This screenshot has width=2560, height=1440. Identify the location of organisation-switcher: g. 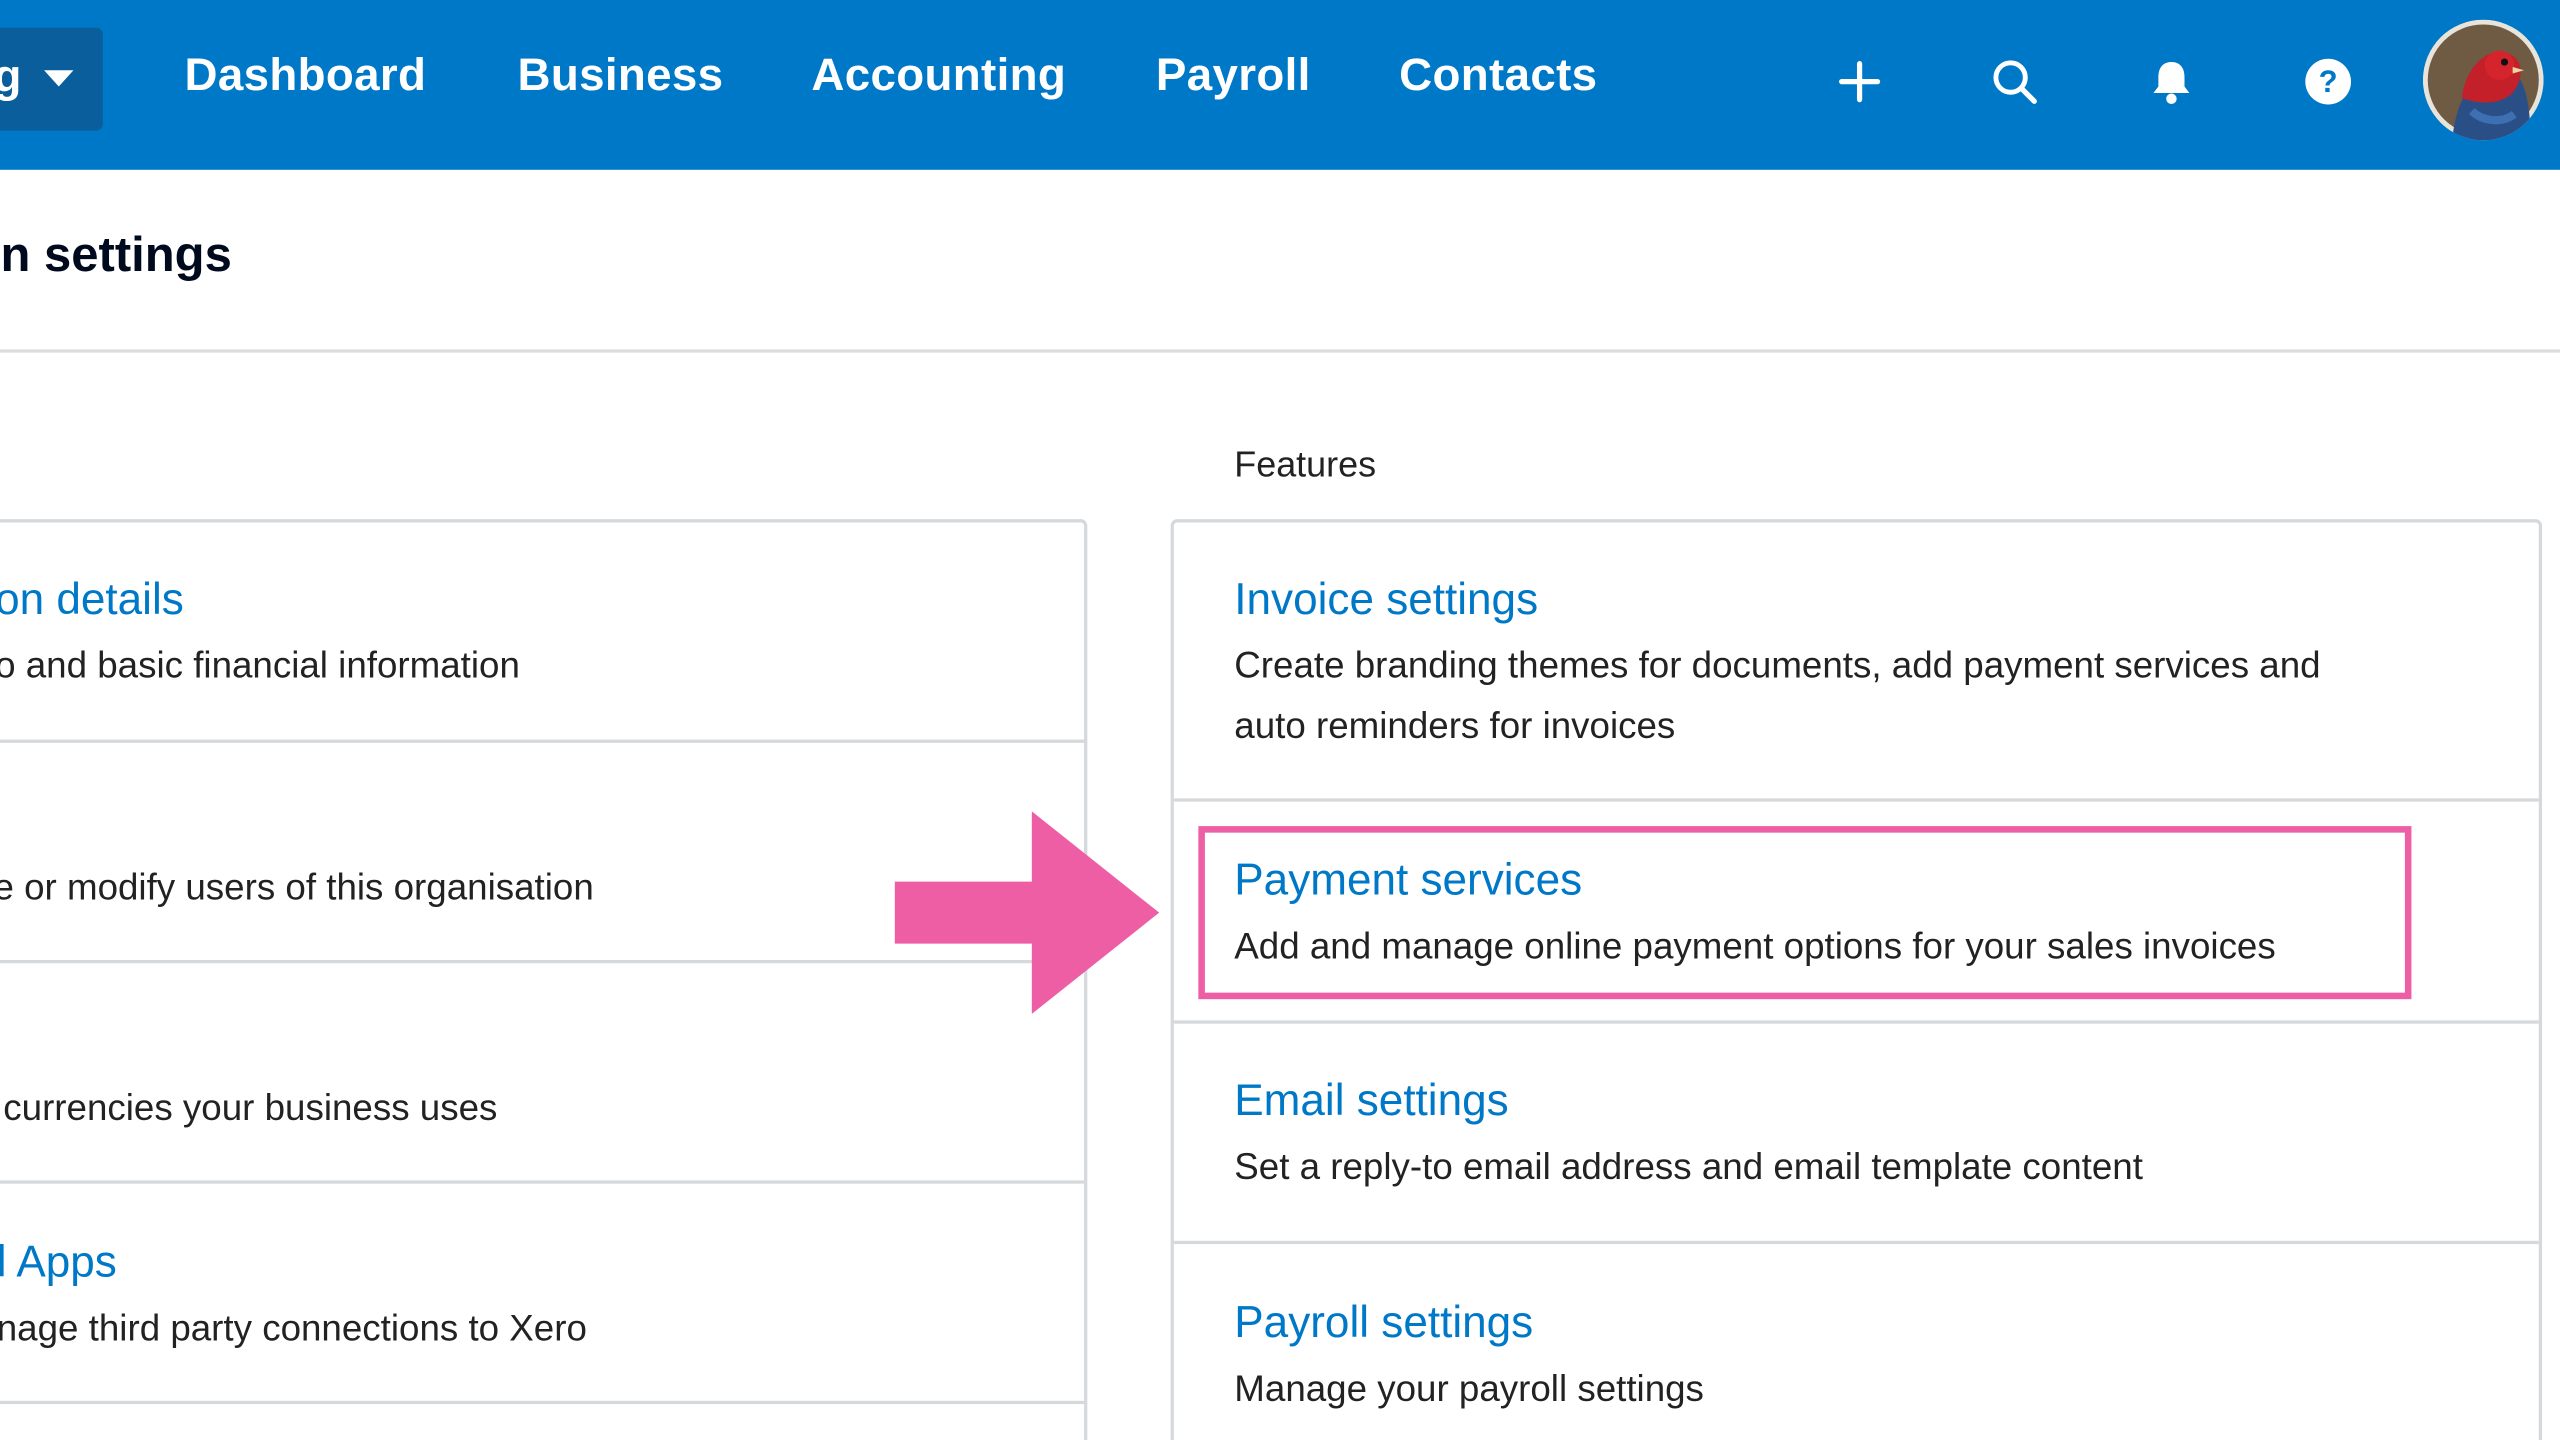
(51, 79).